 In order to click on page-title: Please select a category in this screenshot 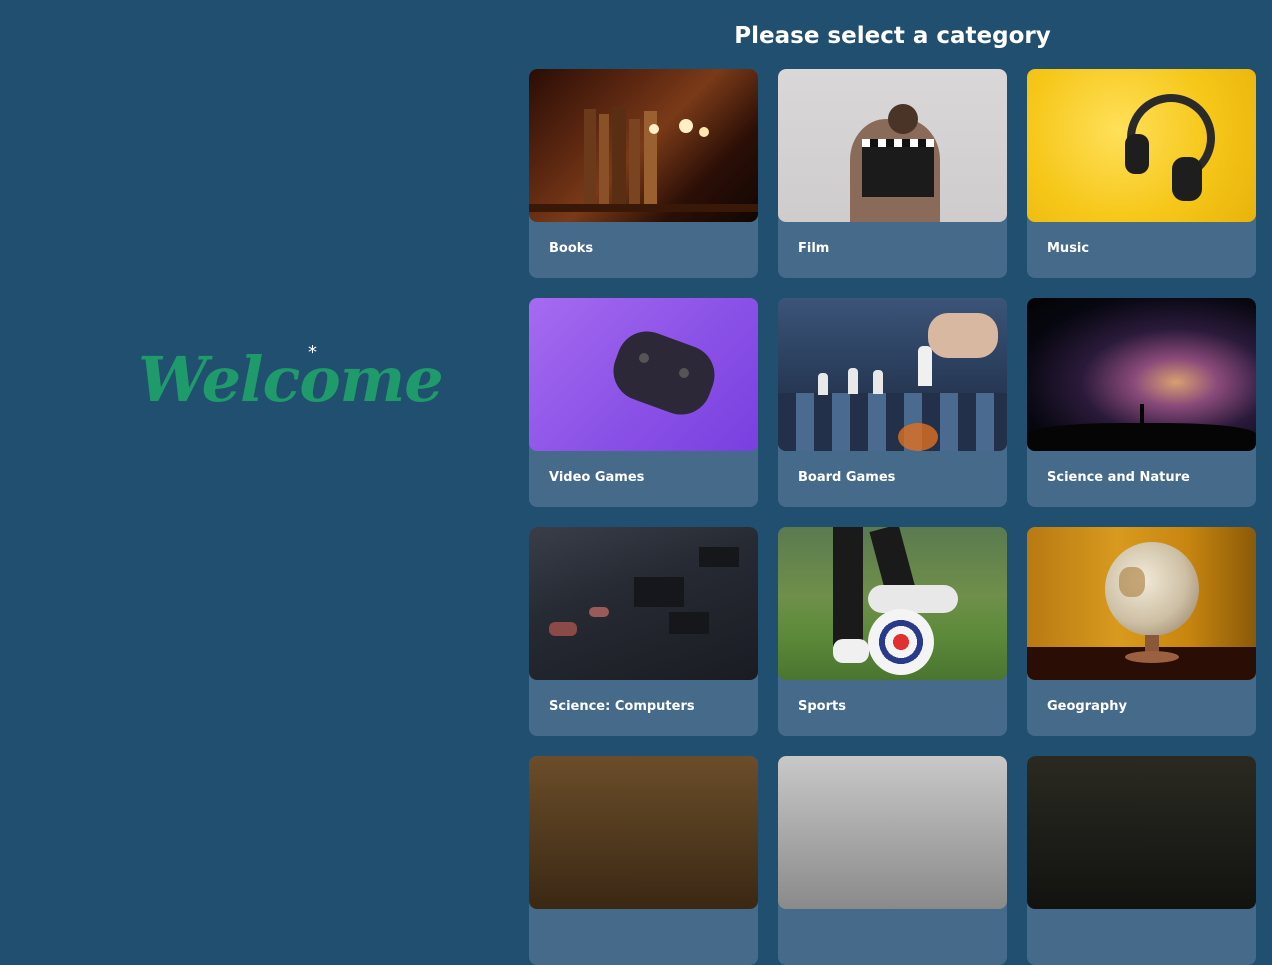, I will do `click(892, 36)`.